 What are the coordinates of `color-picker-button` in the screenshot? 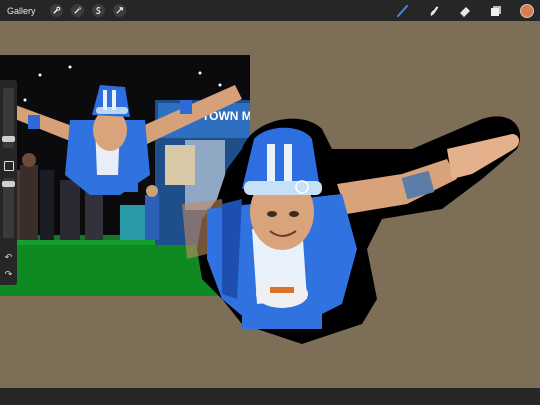 It's located at (527, 10).